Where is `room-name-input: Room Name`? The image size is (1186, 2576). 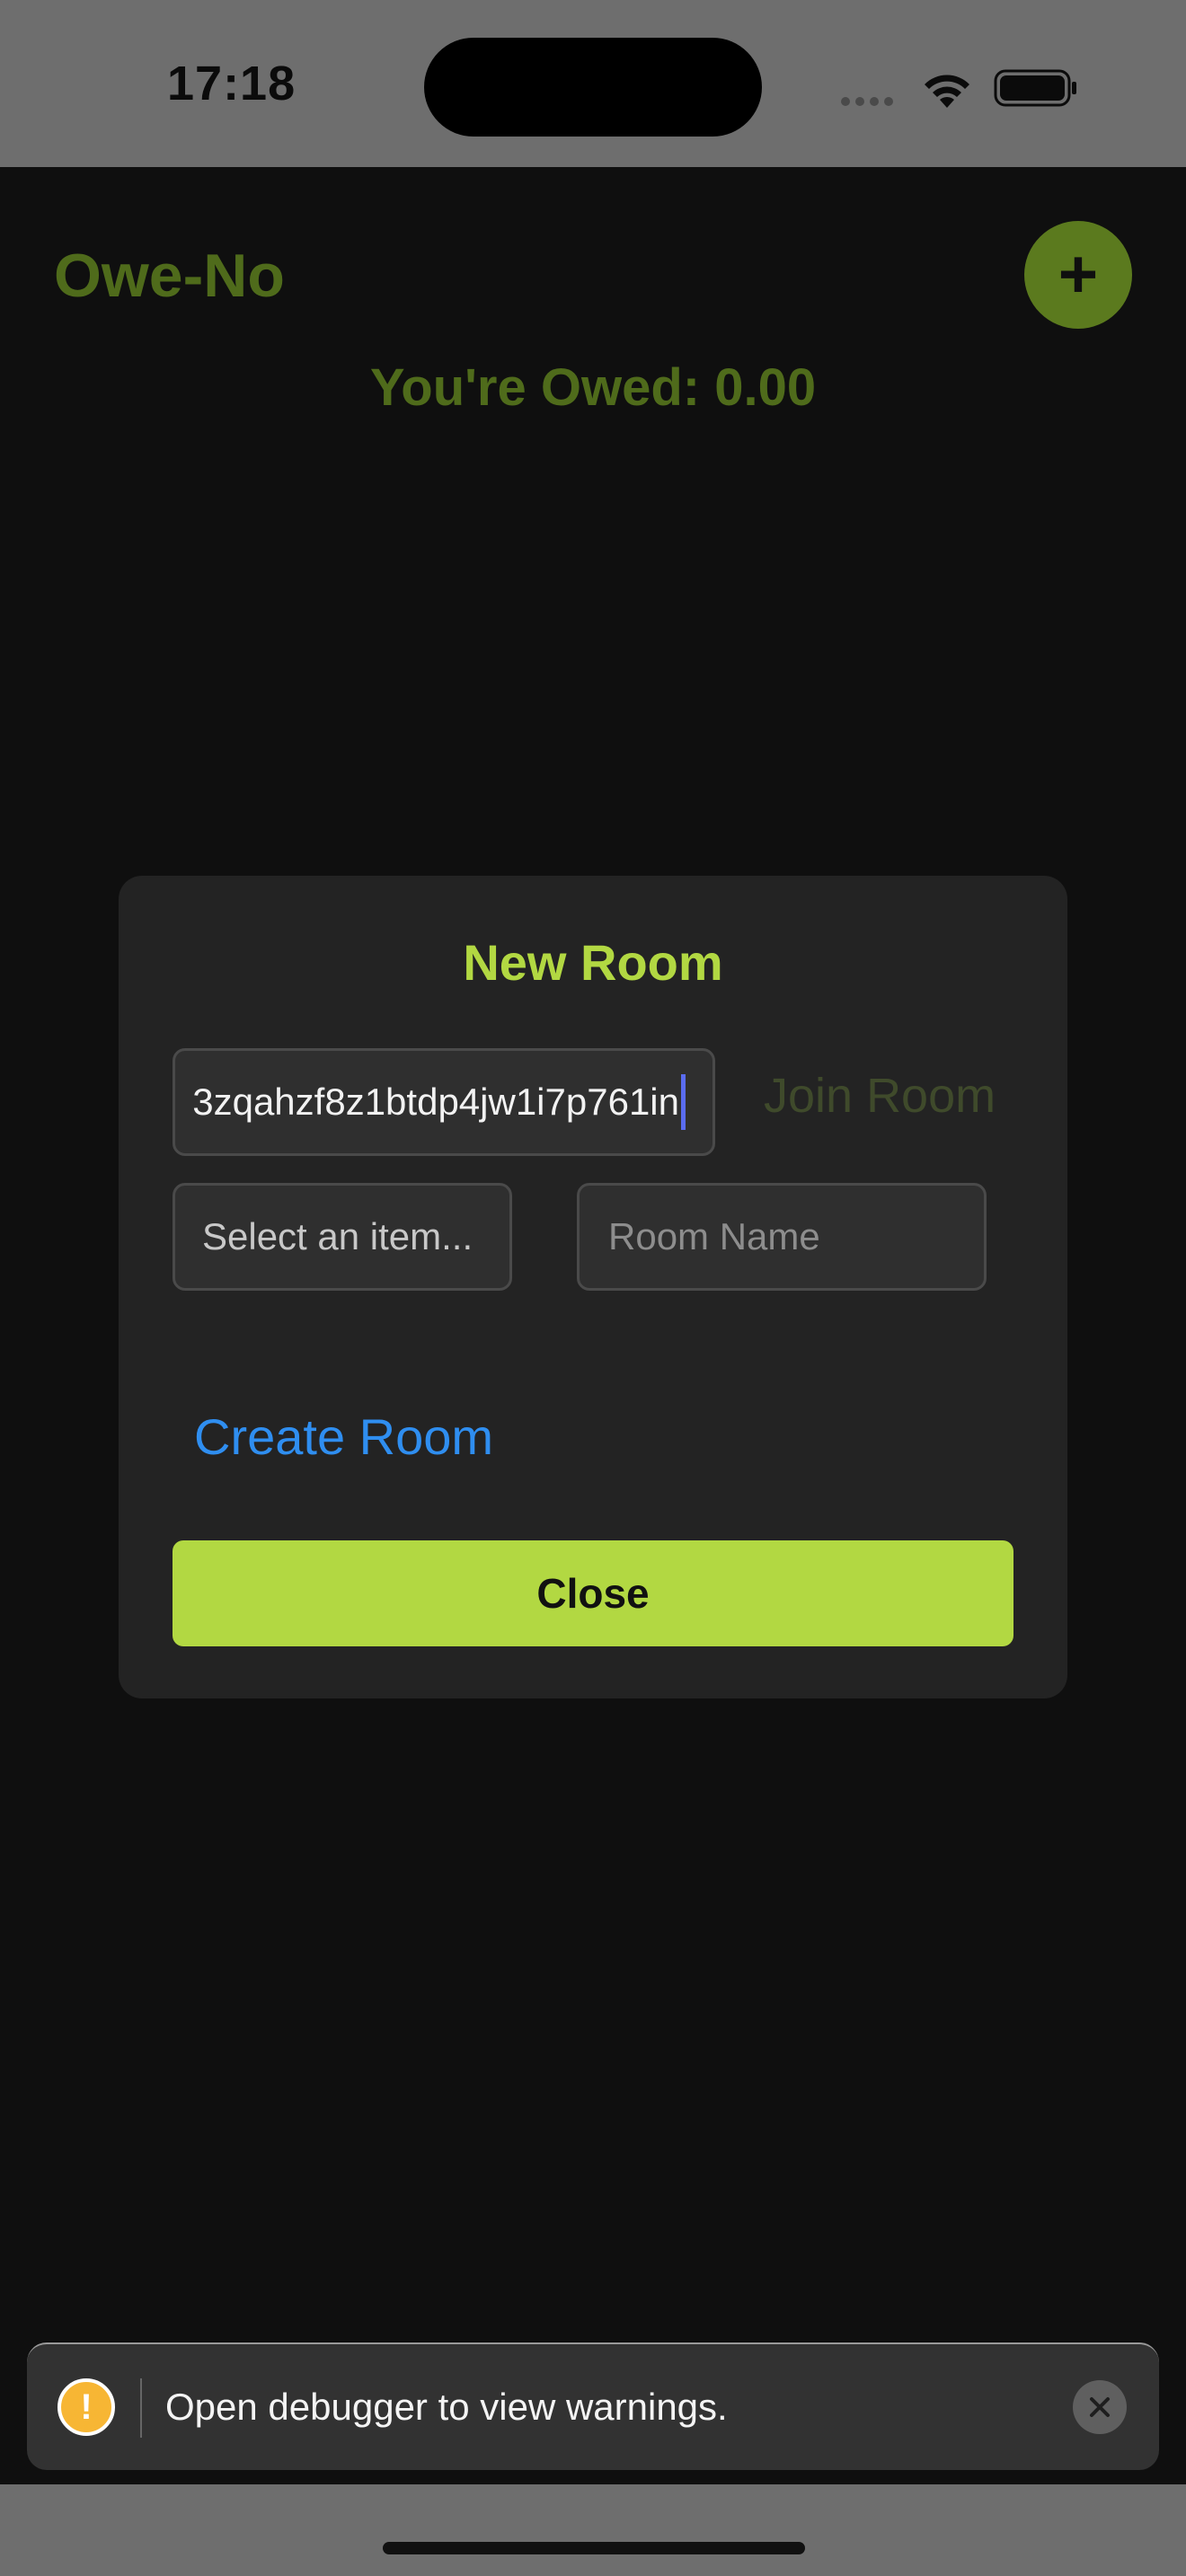 room-name-input: Room Name is located at coordinates (782, 1237).